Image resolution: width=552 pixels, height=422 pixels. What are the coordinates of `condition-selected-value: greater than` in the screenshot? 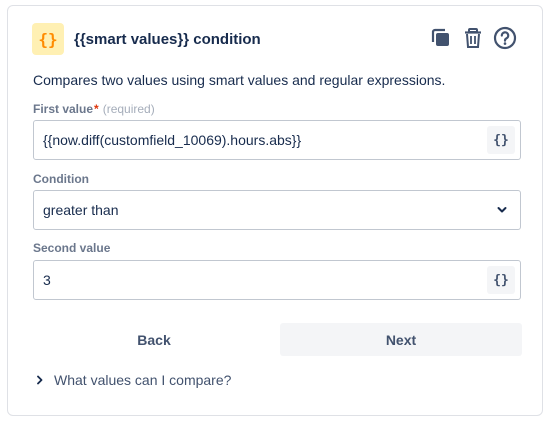 It's located at (81, 210).